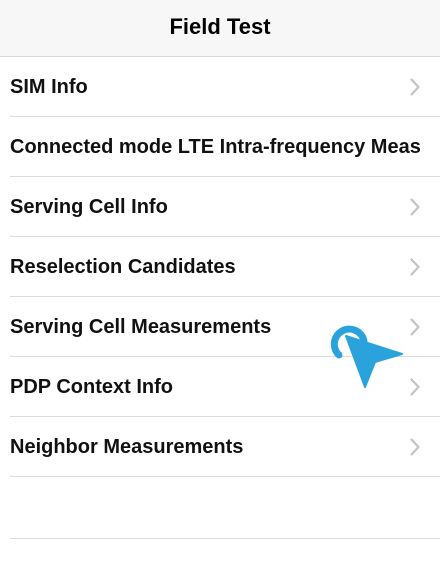  I want to click on list-item-reselection-candidates: Reselection Candidates, so click(225, 267).